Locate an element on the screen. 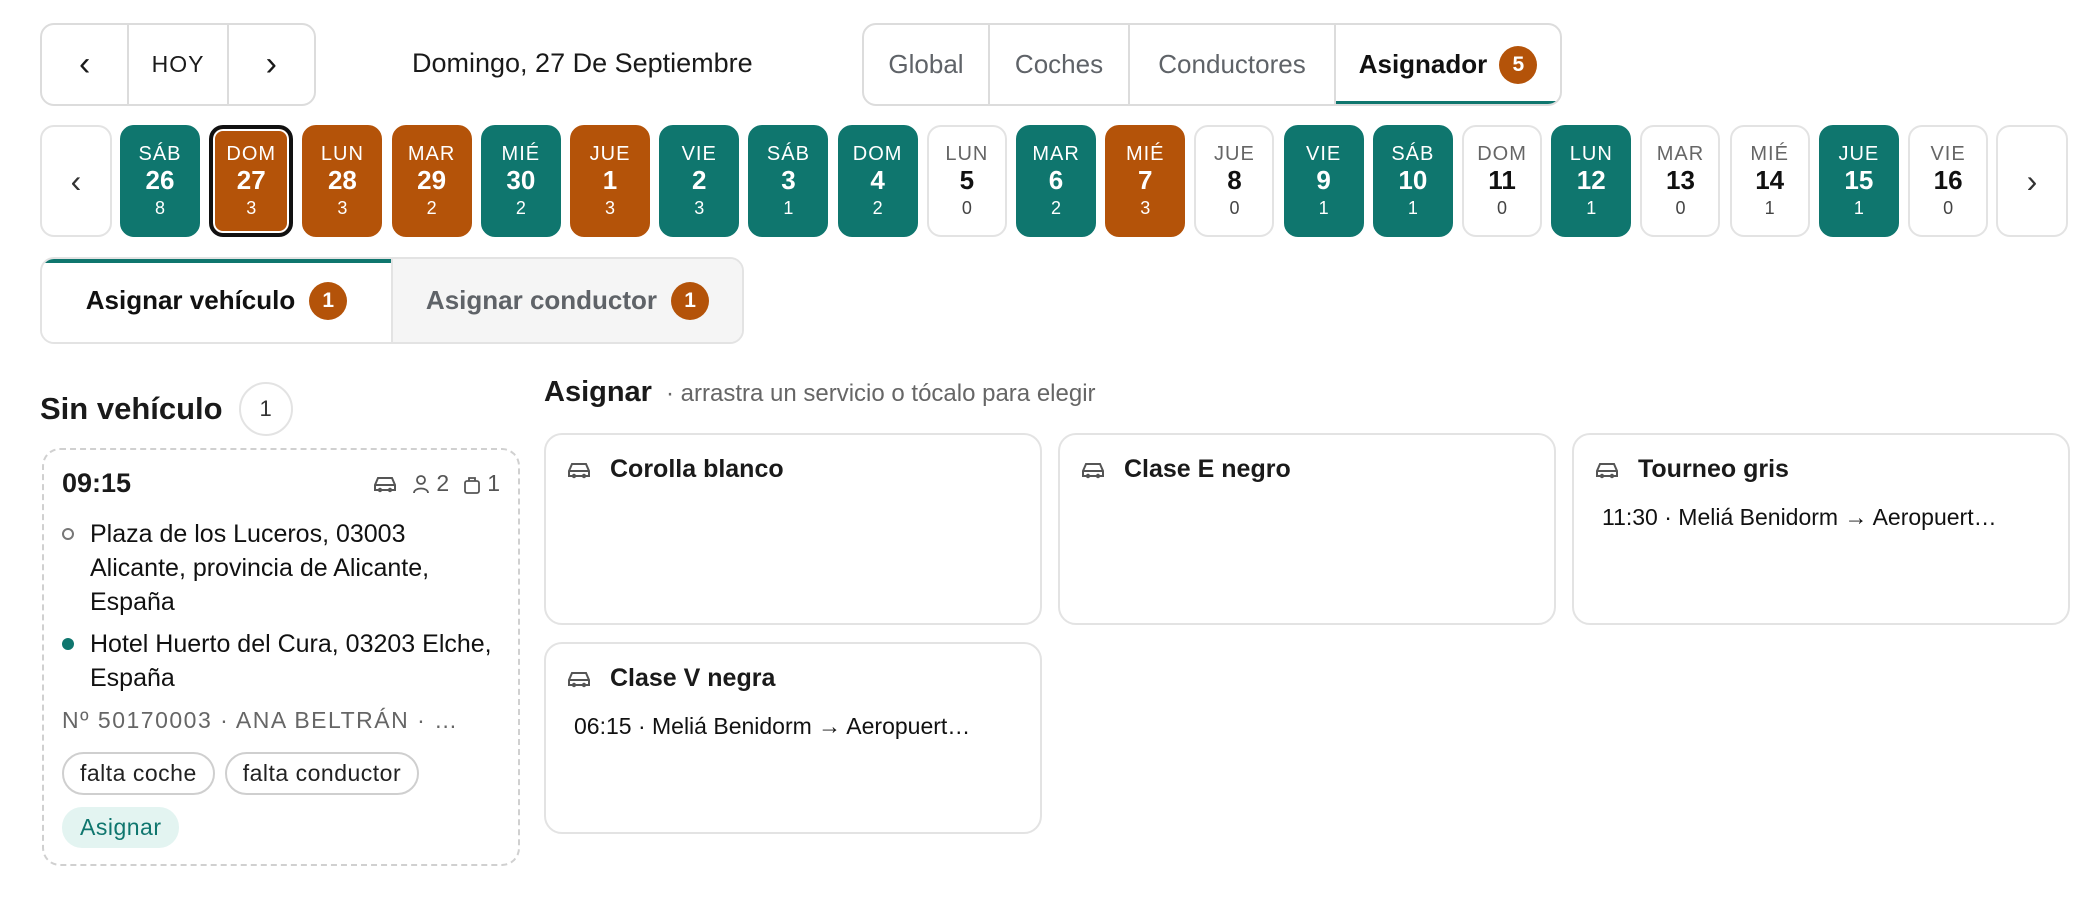 The image size is (2100, 906). vehicle-card: Corolla blanco is located at coordinates (793, 529).